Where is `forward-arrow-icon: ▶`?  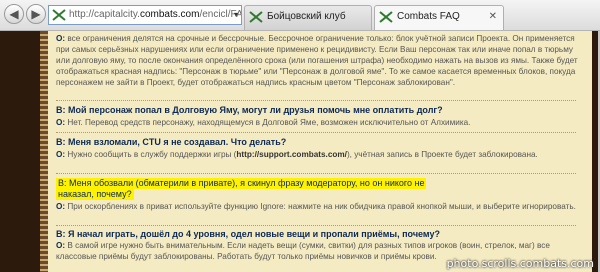
forward-arrow-icon: ▶ is located at coordinates (36, 14).